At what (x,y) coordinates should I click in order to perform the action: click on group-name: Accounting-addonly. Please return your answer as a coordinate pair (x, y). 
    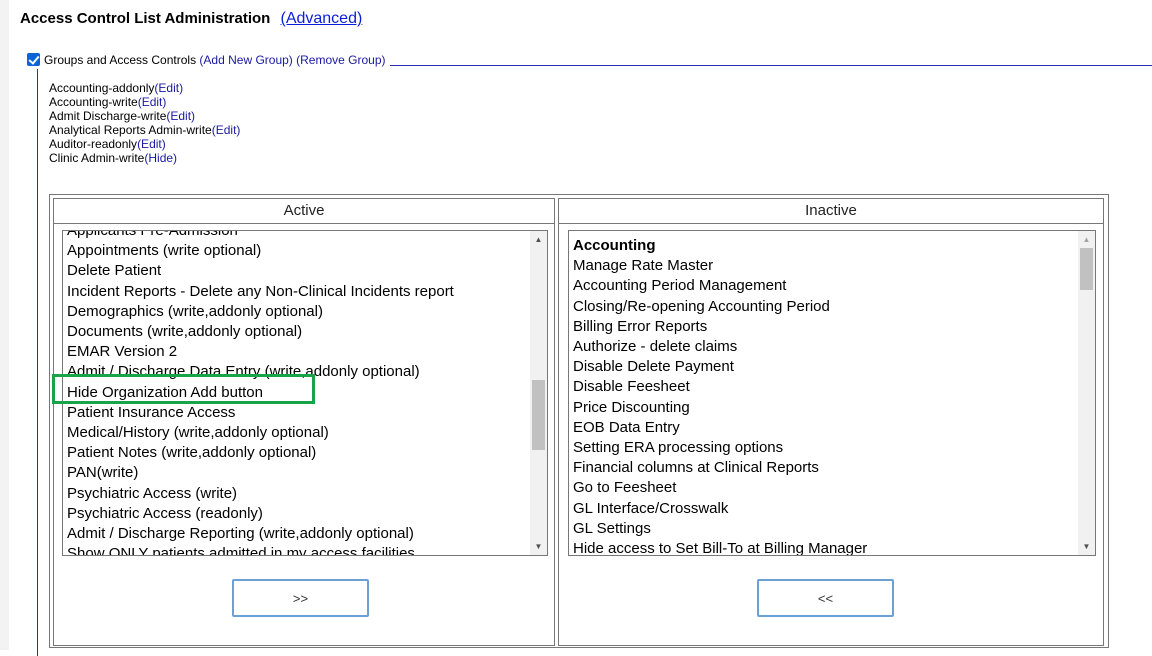
    Looking at the image, I should click on (102, 88).